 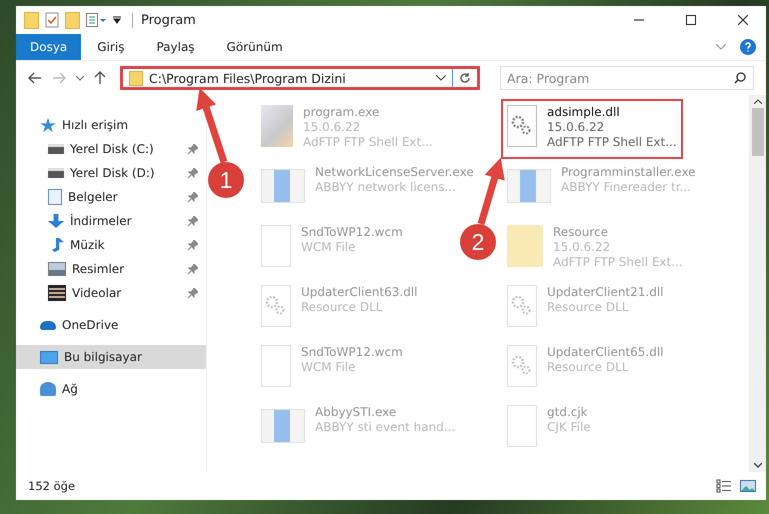 What do you see at coordinates (111, 269) in the screenshot?
I see `sidebar-item: Resimler` at bounding box center [111, 269].